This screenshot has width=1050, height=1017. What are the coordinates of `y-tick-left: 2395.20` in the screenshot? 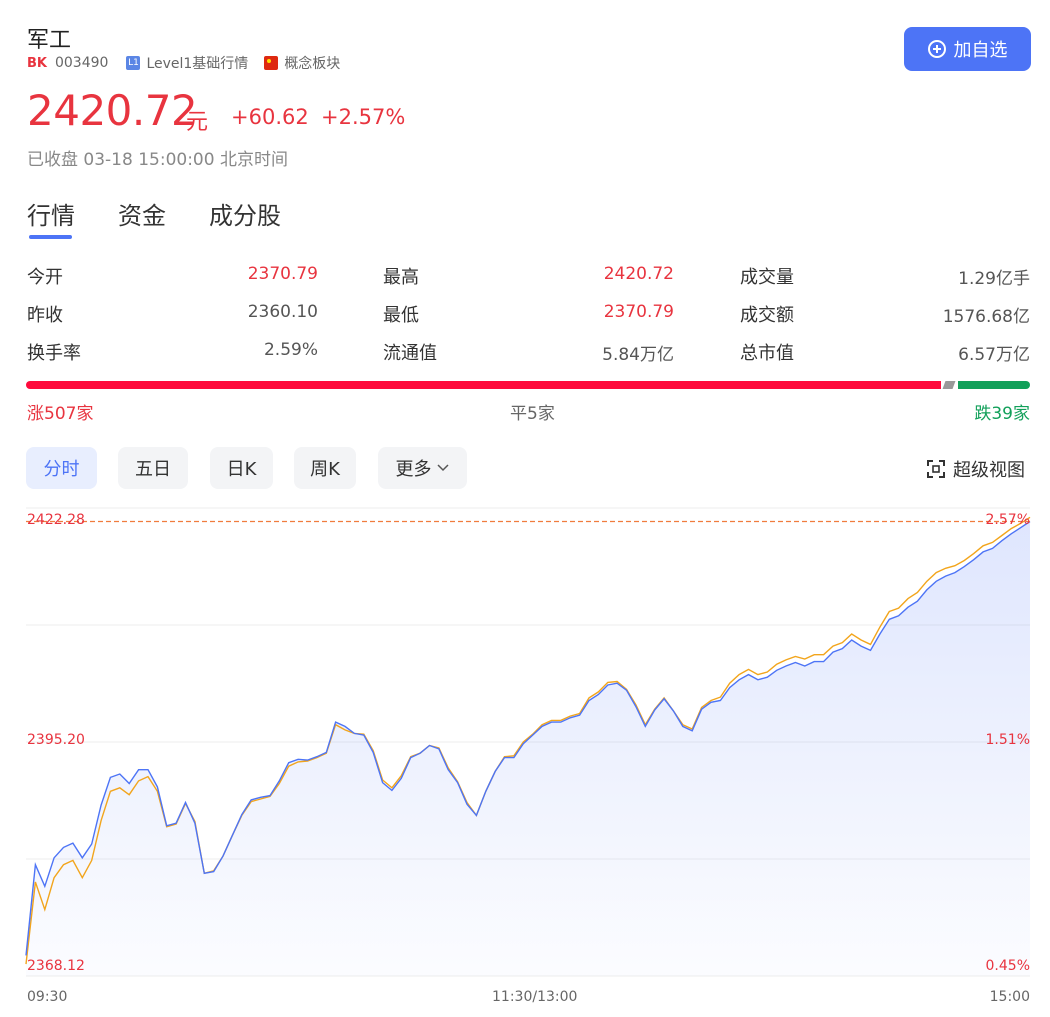 It's located at (56, 740).